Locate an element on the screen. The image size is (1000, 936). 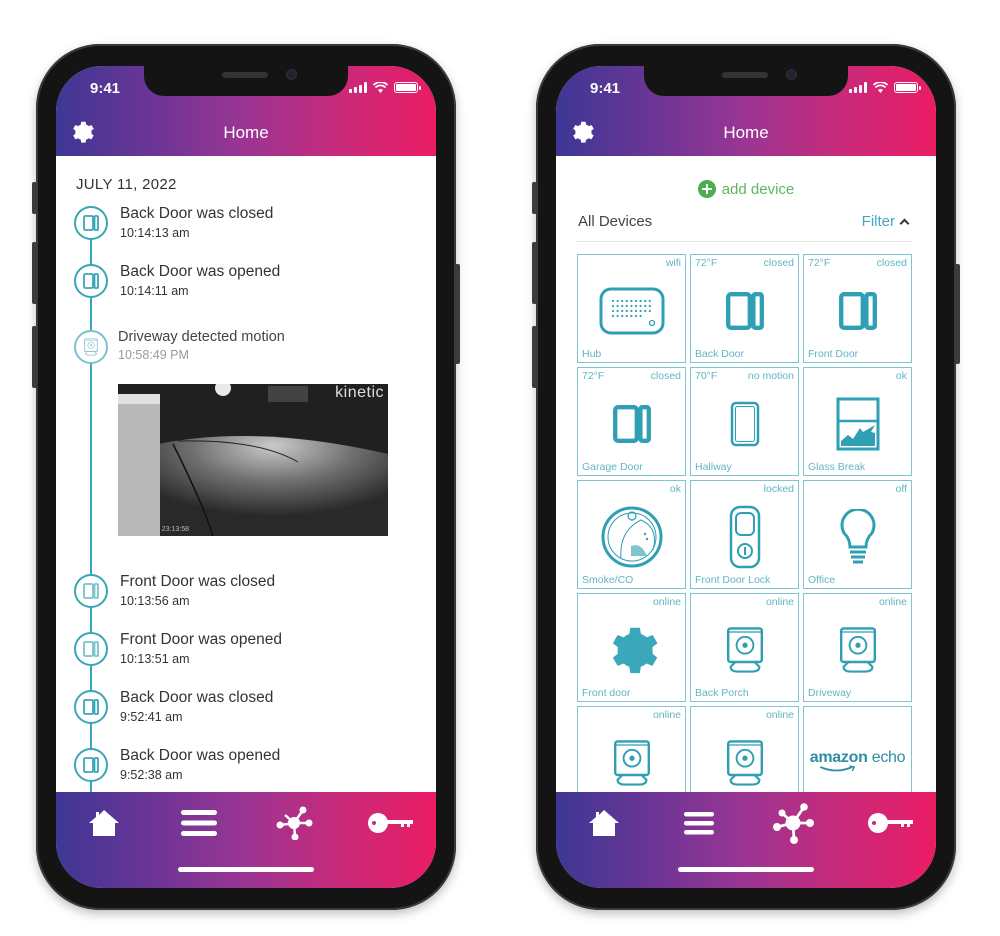
device-name: Office is located at coordinates (822, 580).